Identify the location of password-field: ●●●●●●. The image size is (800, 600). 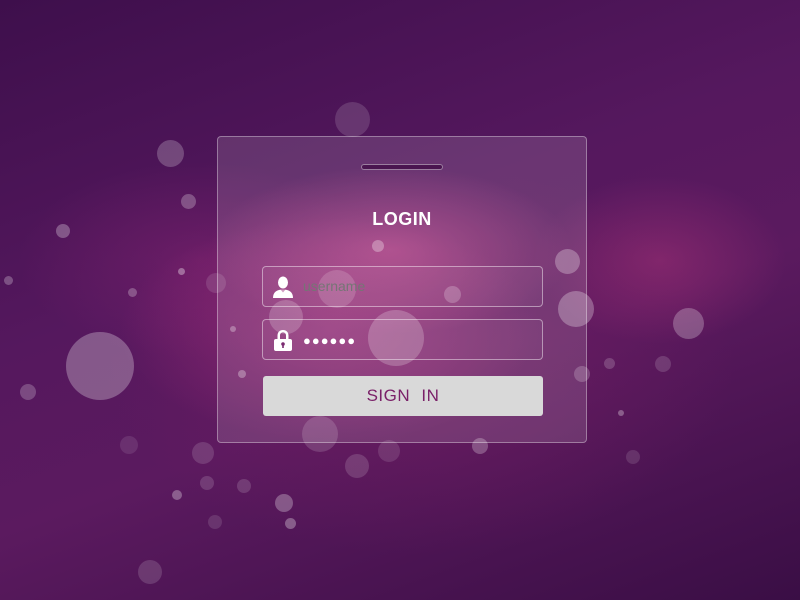
(402, 339).